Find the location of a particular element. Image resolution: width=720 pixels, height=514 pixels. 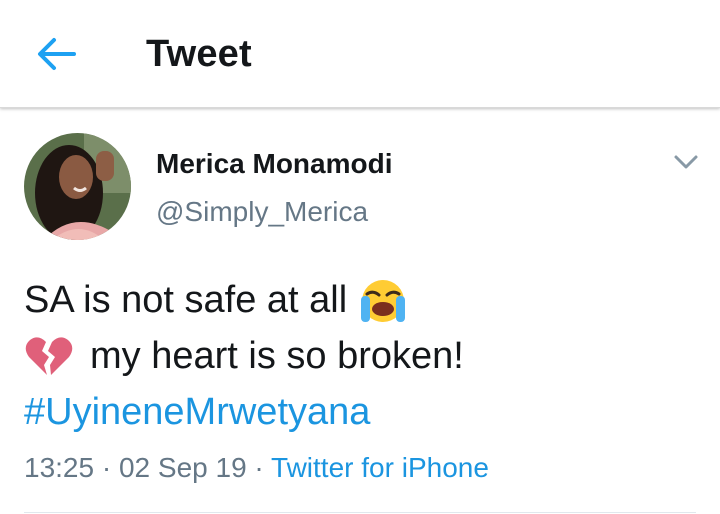

arrow-left-icon is located at coordinates (57, 54).